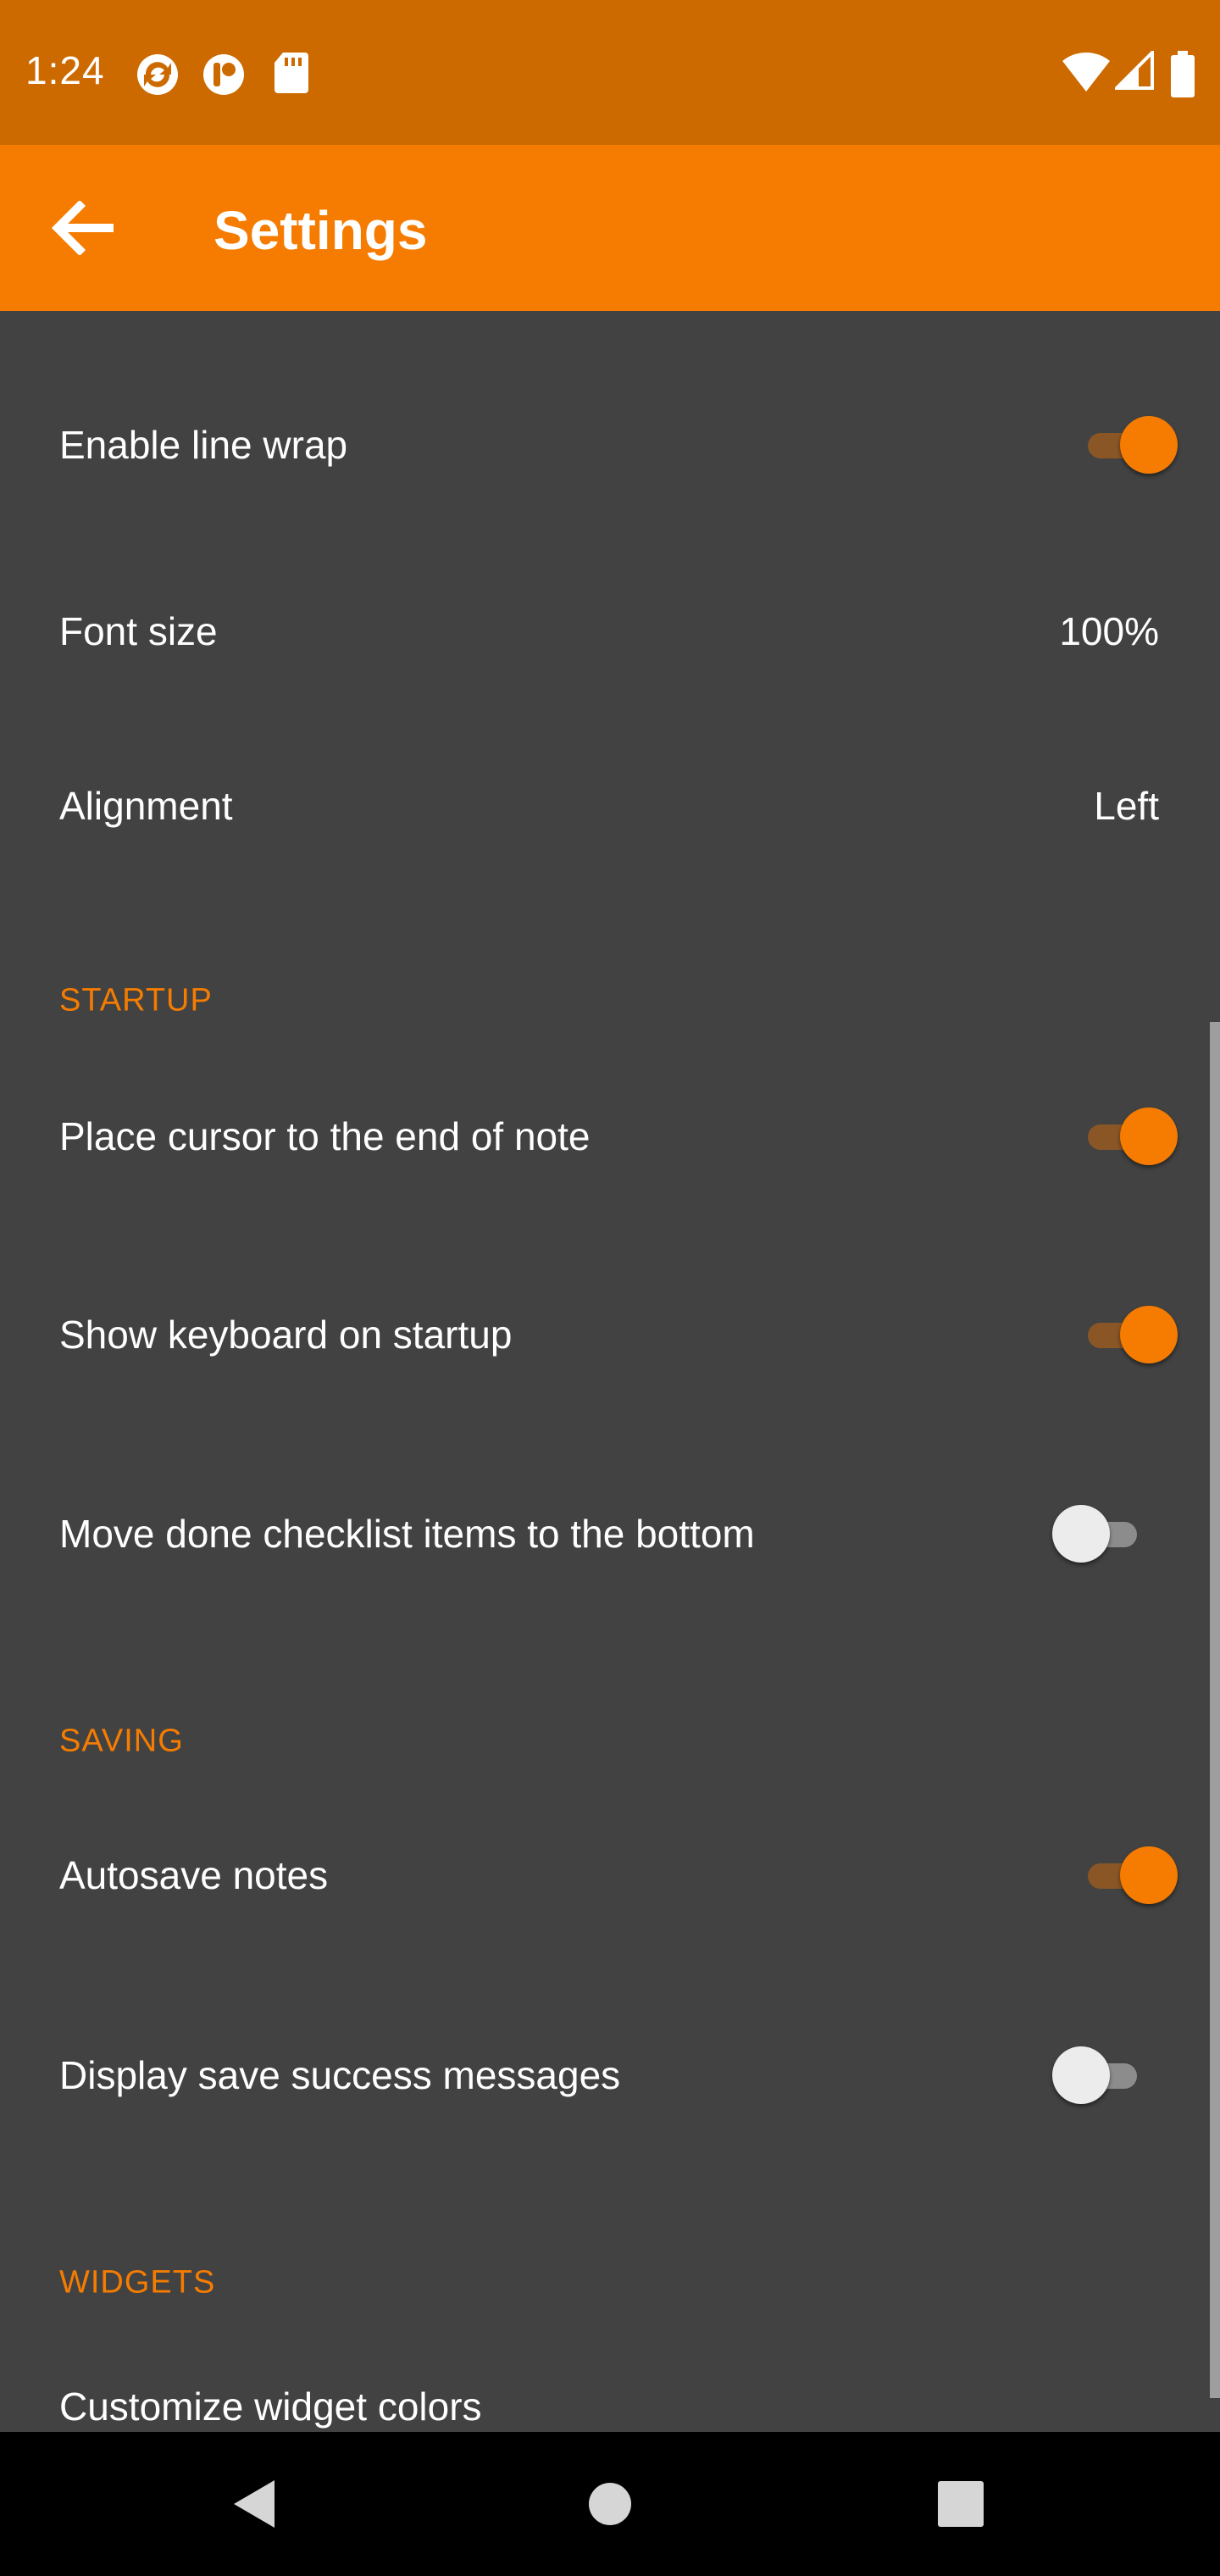 Image resolution: width=1220 pixels, height=2576 pixels. What do you see at coordinates (321, 230) in the screenshot?
I see `page-title: Settings` at bounding box center [321, 230].